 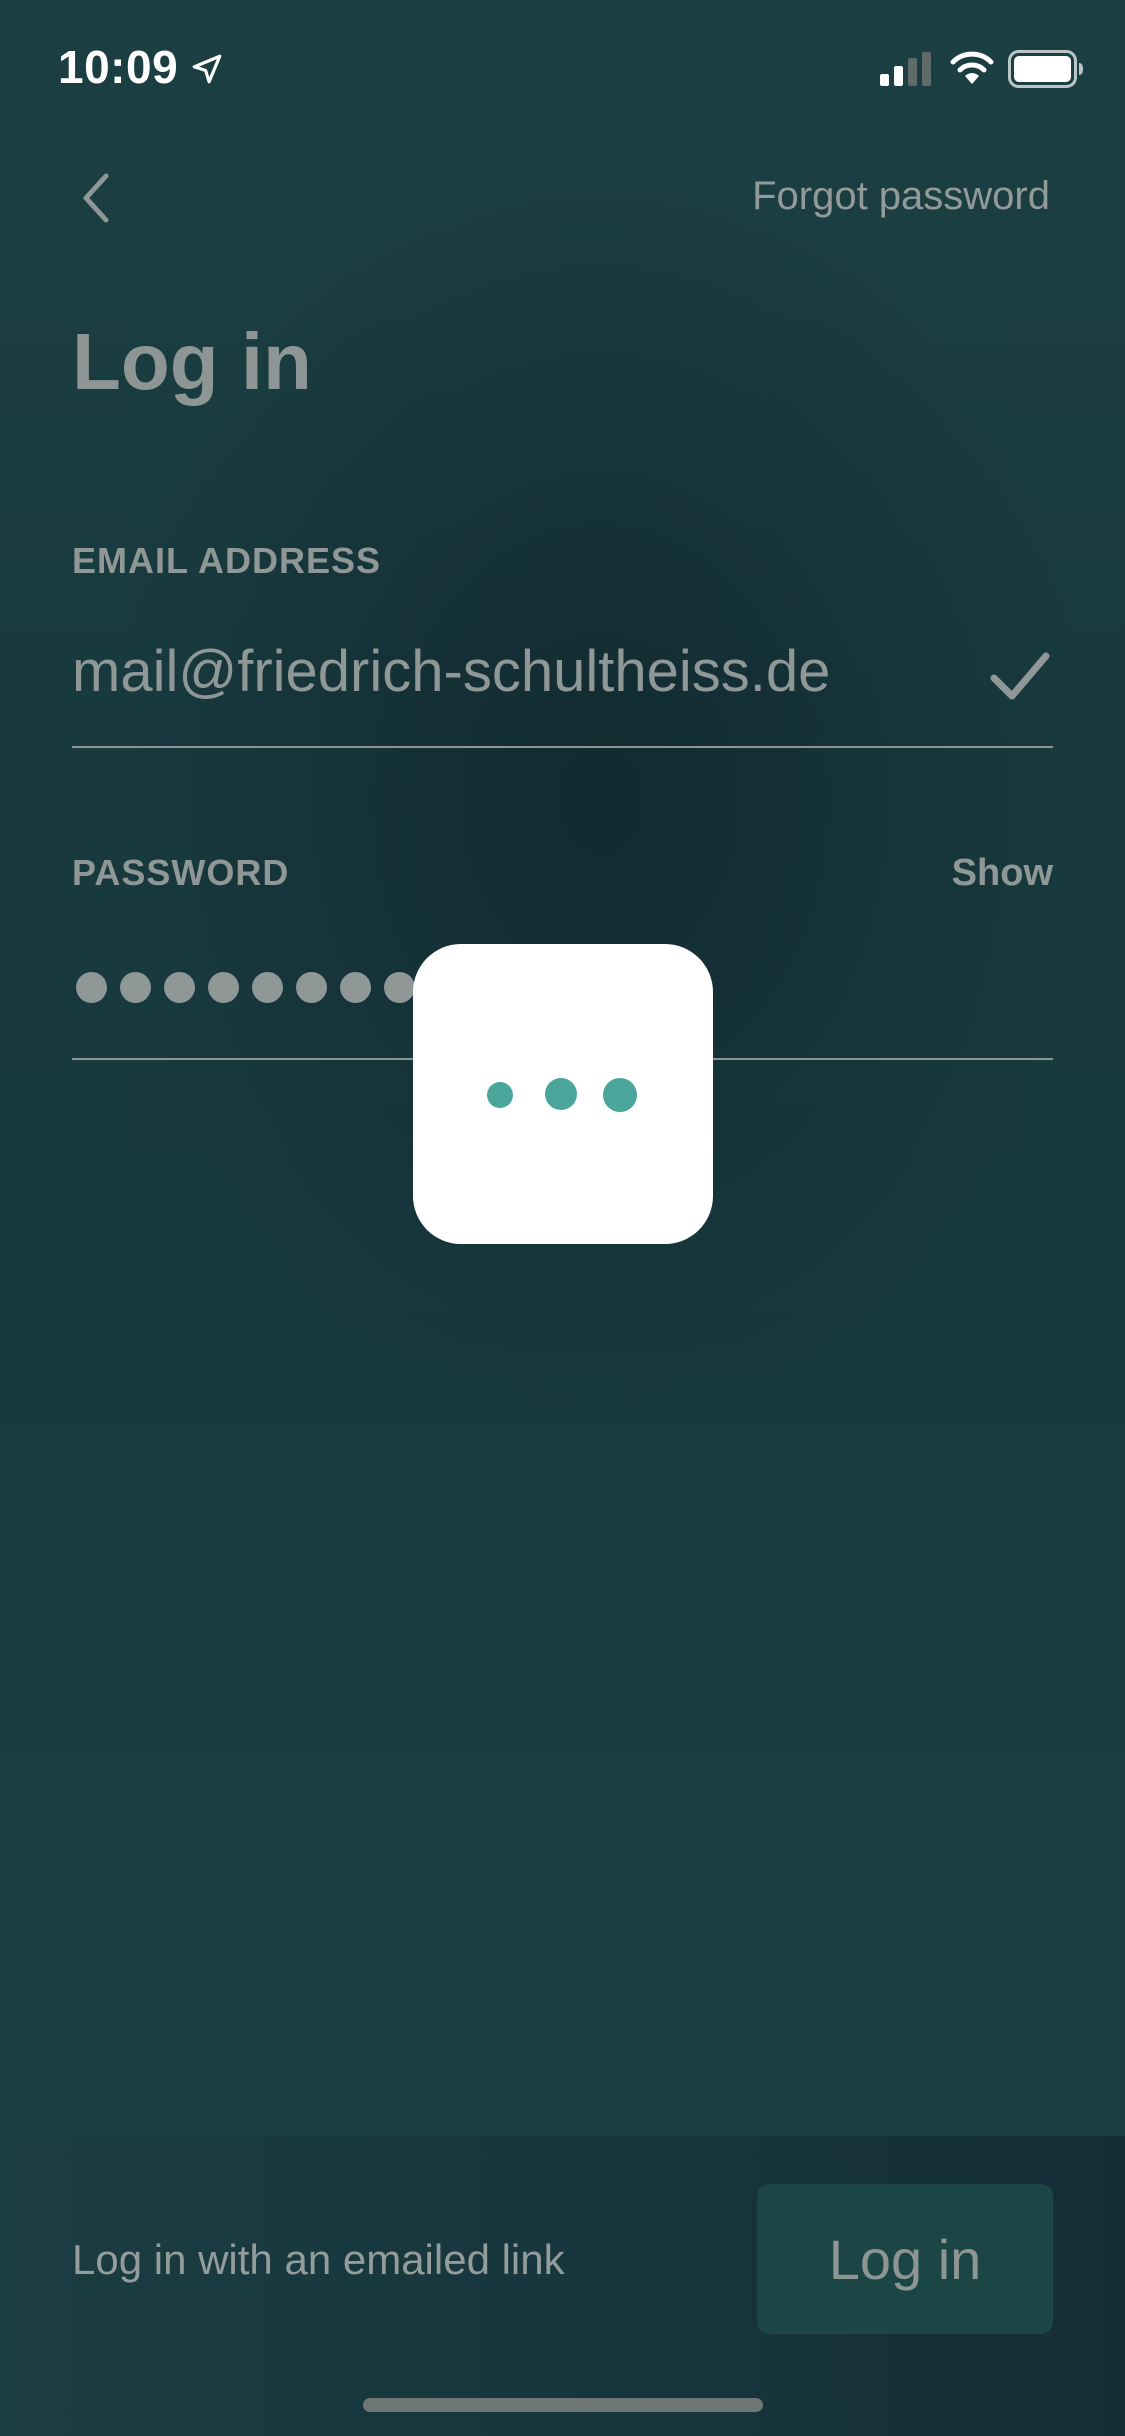 What do you see at coordinates (563, 2405) in the screenshot?
I see `home-indicator` at bounding box center [563, 2405].